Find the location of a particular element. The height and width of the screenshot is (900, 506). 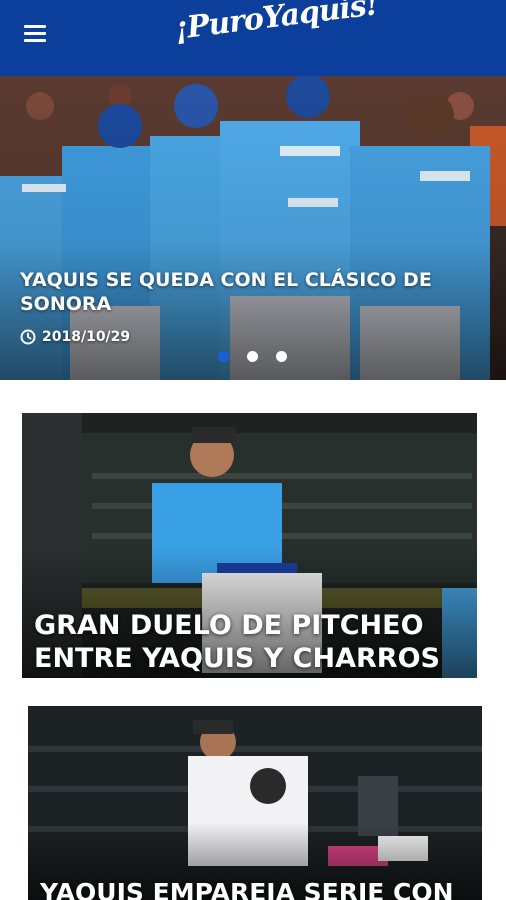

slider-pagination is located at coordinates (252, 357).